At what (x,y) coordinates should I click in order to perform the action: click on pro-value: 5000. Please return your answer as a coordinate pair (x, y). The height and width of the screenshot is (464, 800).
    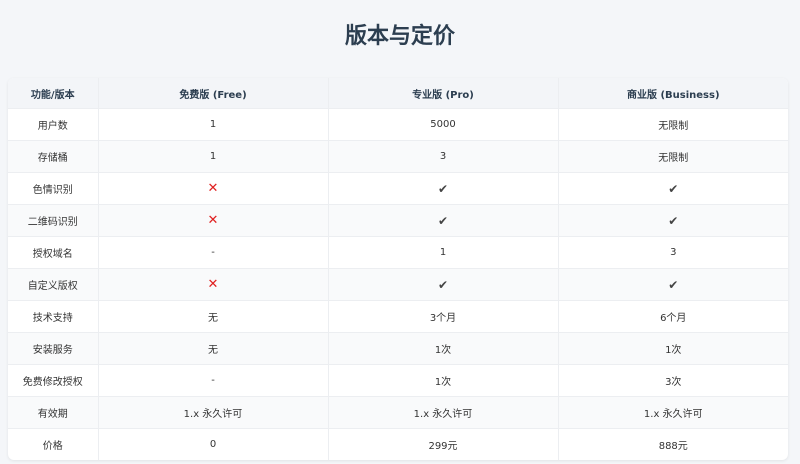
    Looking at the image, I should click on (443, 124).